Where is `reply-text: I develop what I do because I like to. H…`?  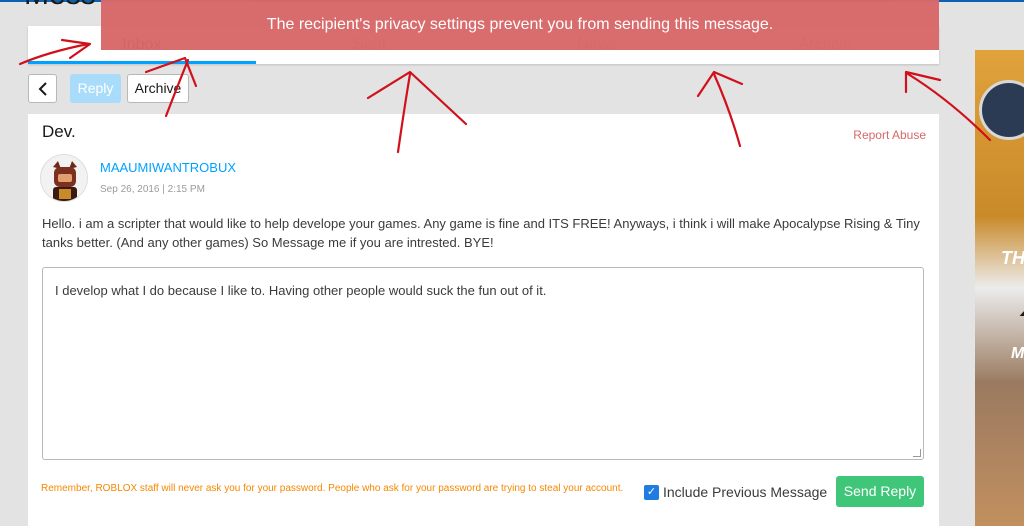
reply-text: I develop what I do because I like to. H… is located at coordinates (301, 290).